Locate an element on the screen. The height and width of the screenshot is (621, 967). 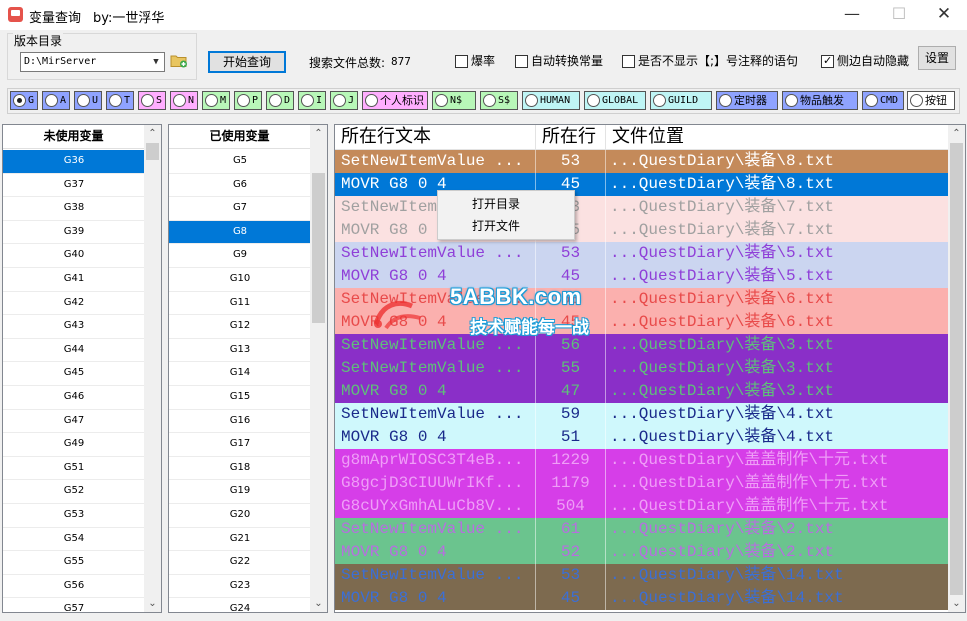
menu-item-open-file: 打开文件 is located at coordinates (506, 226).